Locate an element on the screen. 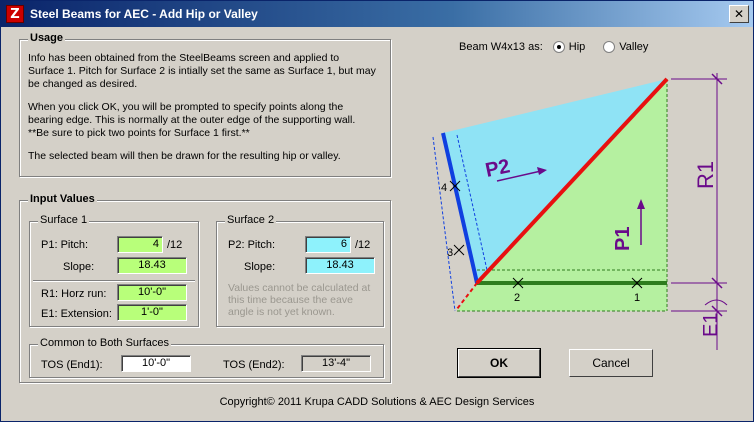 Image resolution: width=754 pixels, height=422 pixels. slope2-field: 18.43 is located at coordinates (340, 265).